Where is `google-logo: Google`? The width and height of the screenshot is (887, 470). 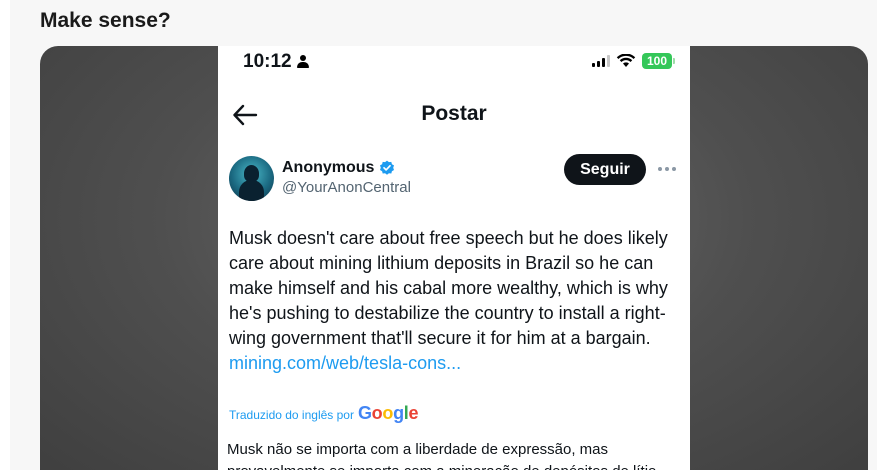
google-logo: Google is located at coordinates (388, 413).